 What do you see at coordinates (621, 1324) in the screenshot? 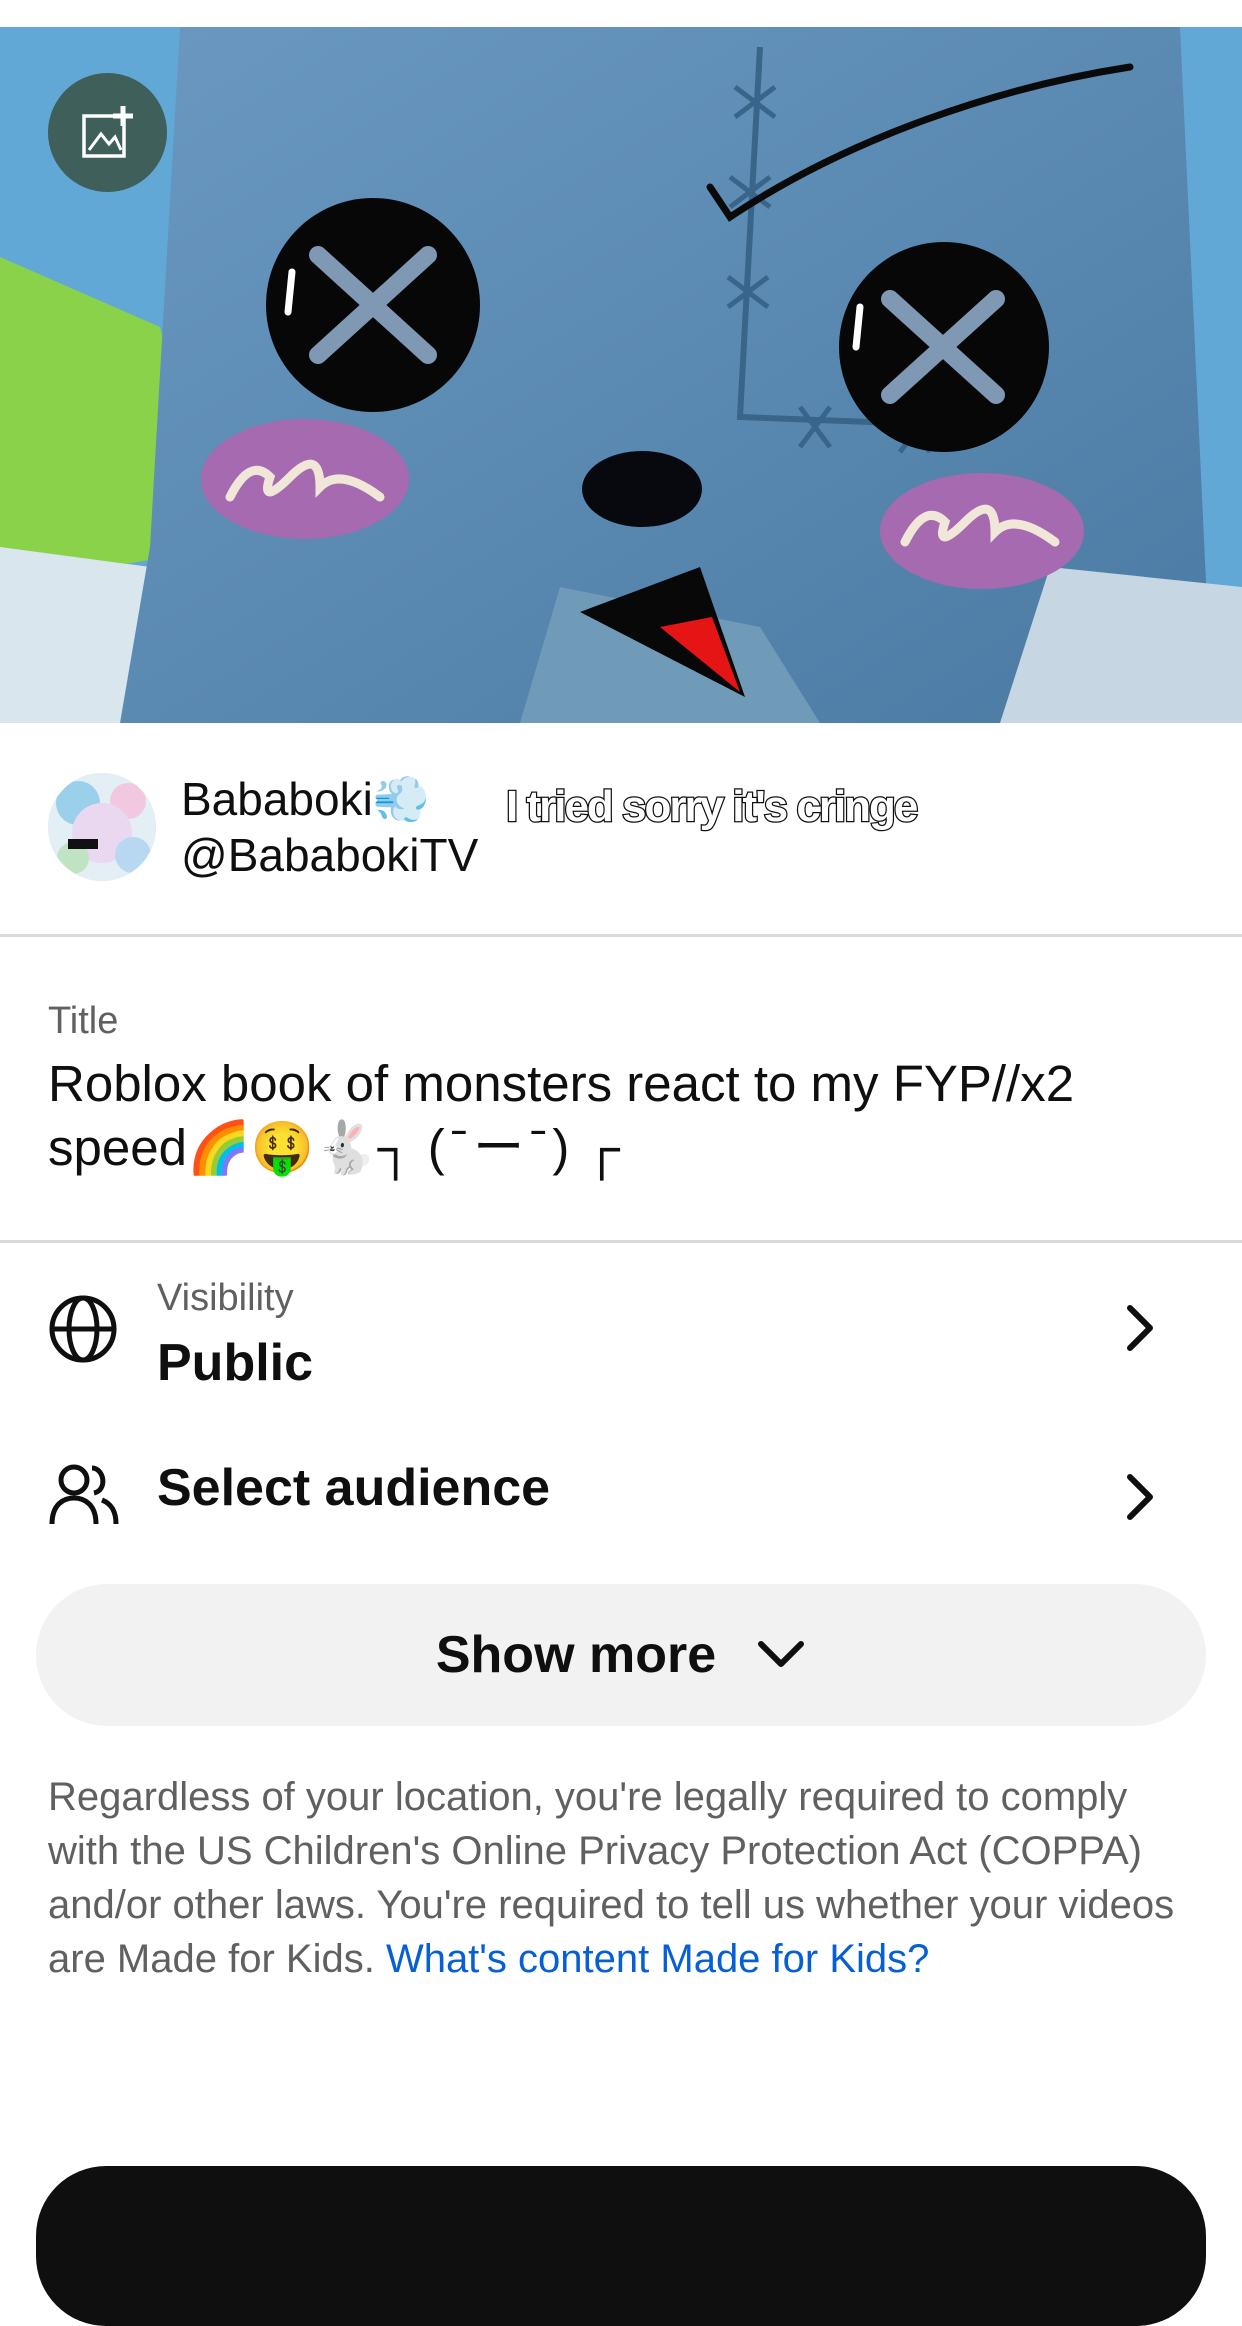
I see `visibility-row: Visibility Public` at bounding box center [621, 1324].